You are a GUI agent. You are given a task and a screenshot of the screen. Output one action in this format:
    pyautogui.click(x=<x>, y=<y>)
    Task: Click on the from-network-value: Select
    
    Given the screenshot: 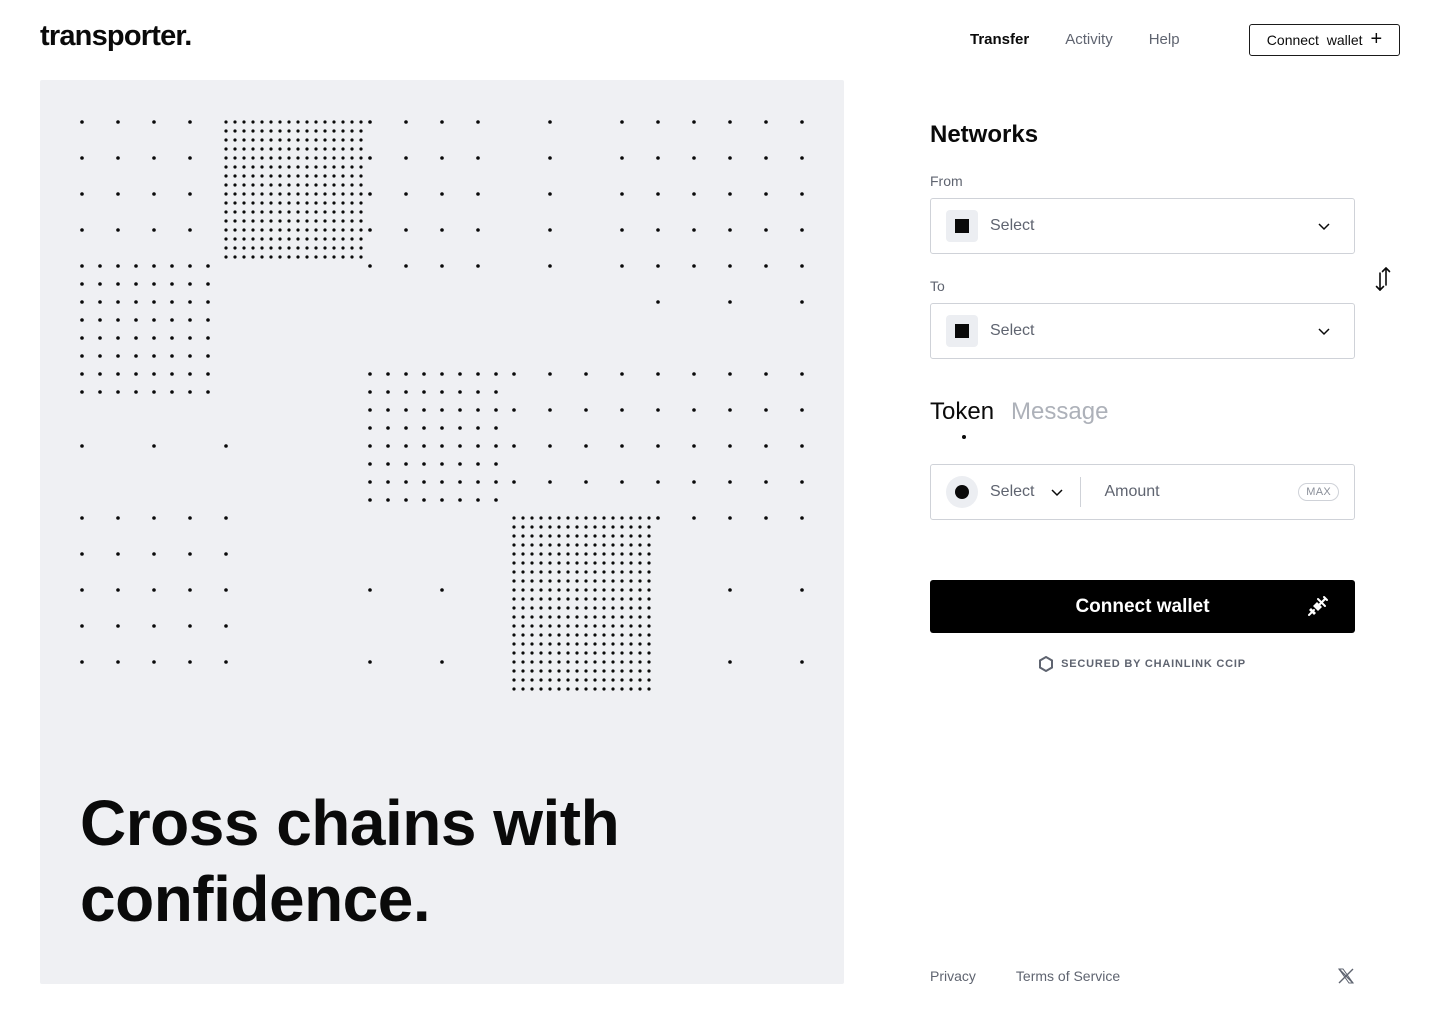 What is the action you would take?
    pyautogui.click(x=1012, y=225)
    